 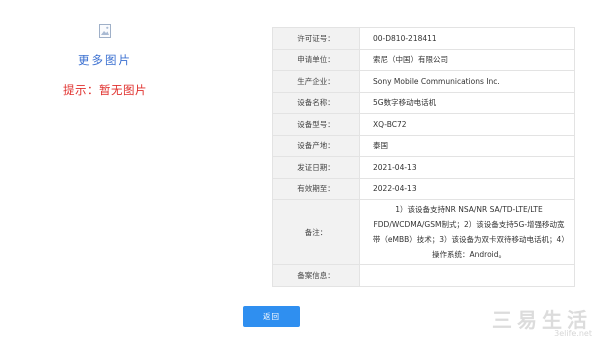 I want to click on table-row: 许可证号： 00-D810-218411, so click(x=423, y=38).